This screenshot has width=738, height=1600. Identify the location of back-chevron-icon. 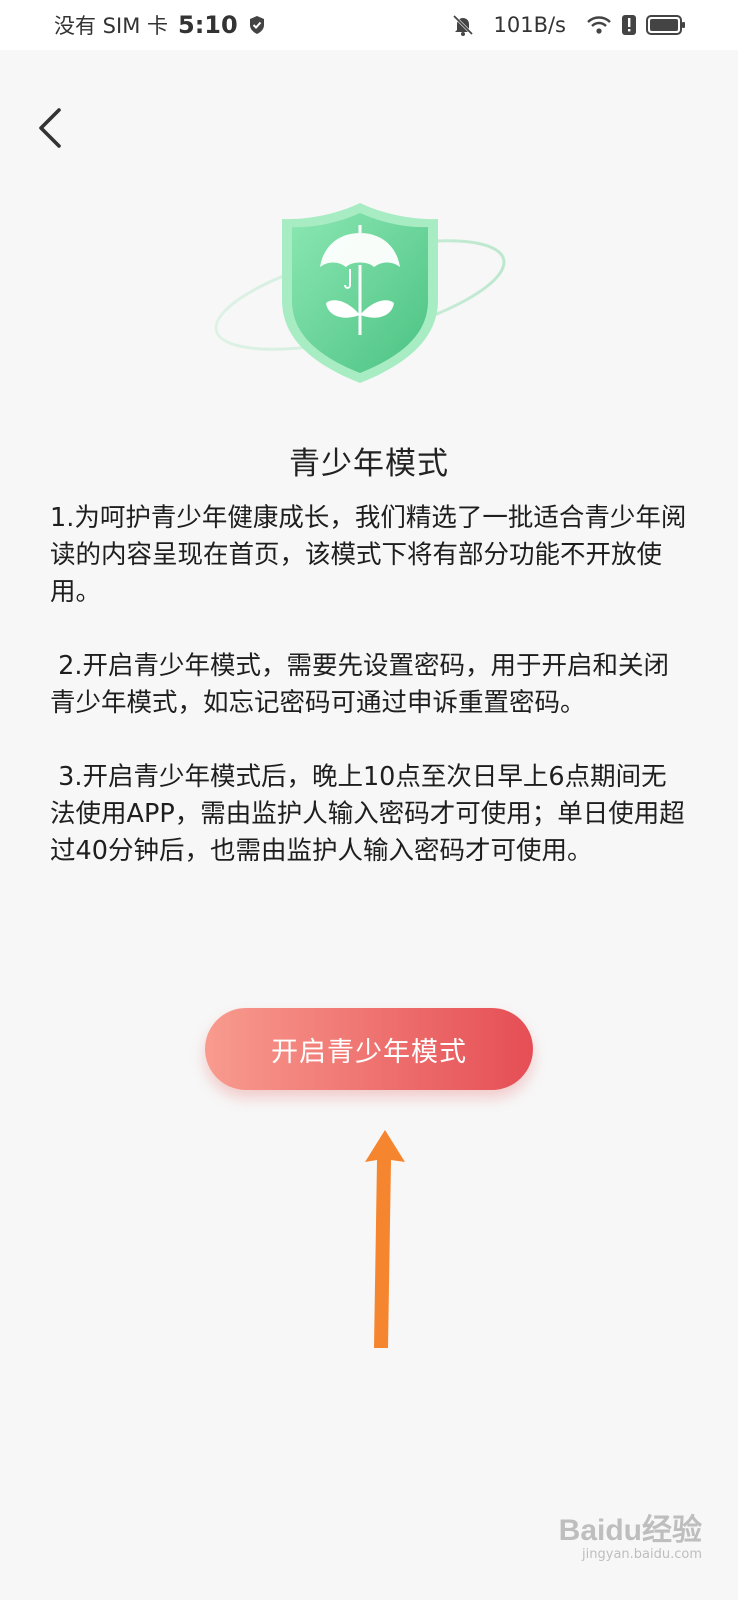
(50, 130).